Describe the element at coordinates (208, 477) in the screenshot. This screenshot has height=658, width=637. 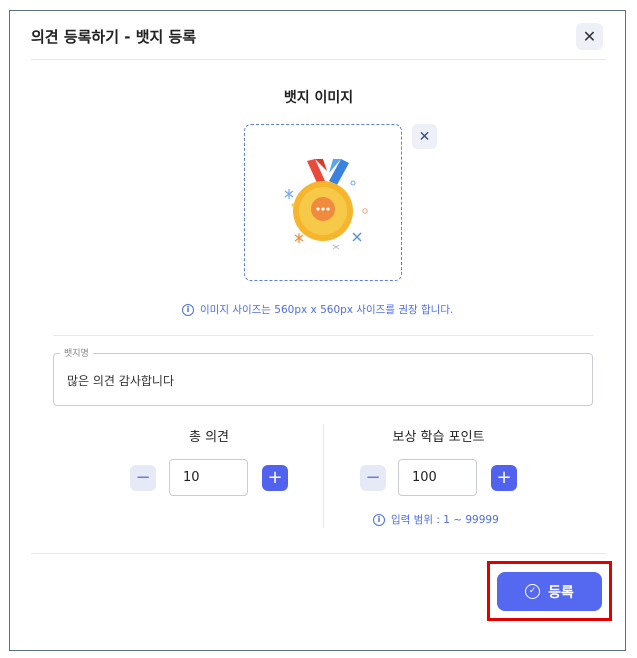
I see `total-opinions-input: 10` at that location.